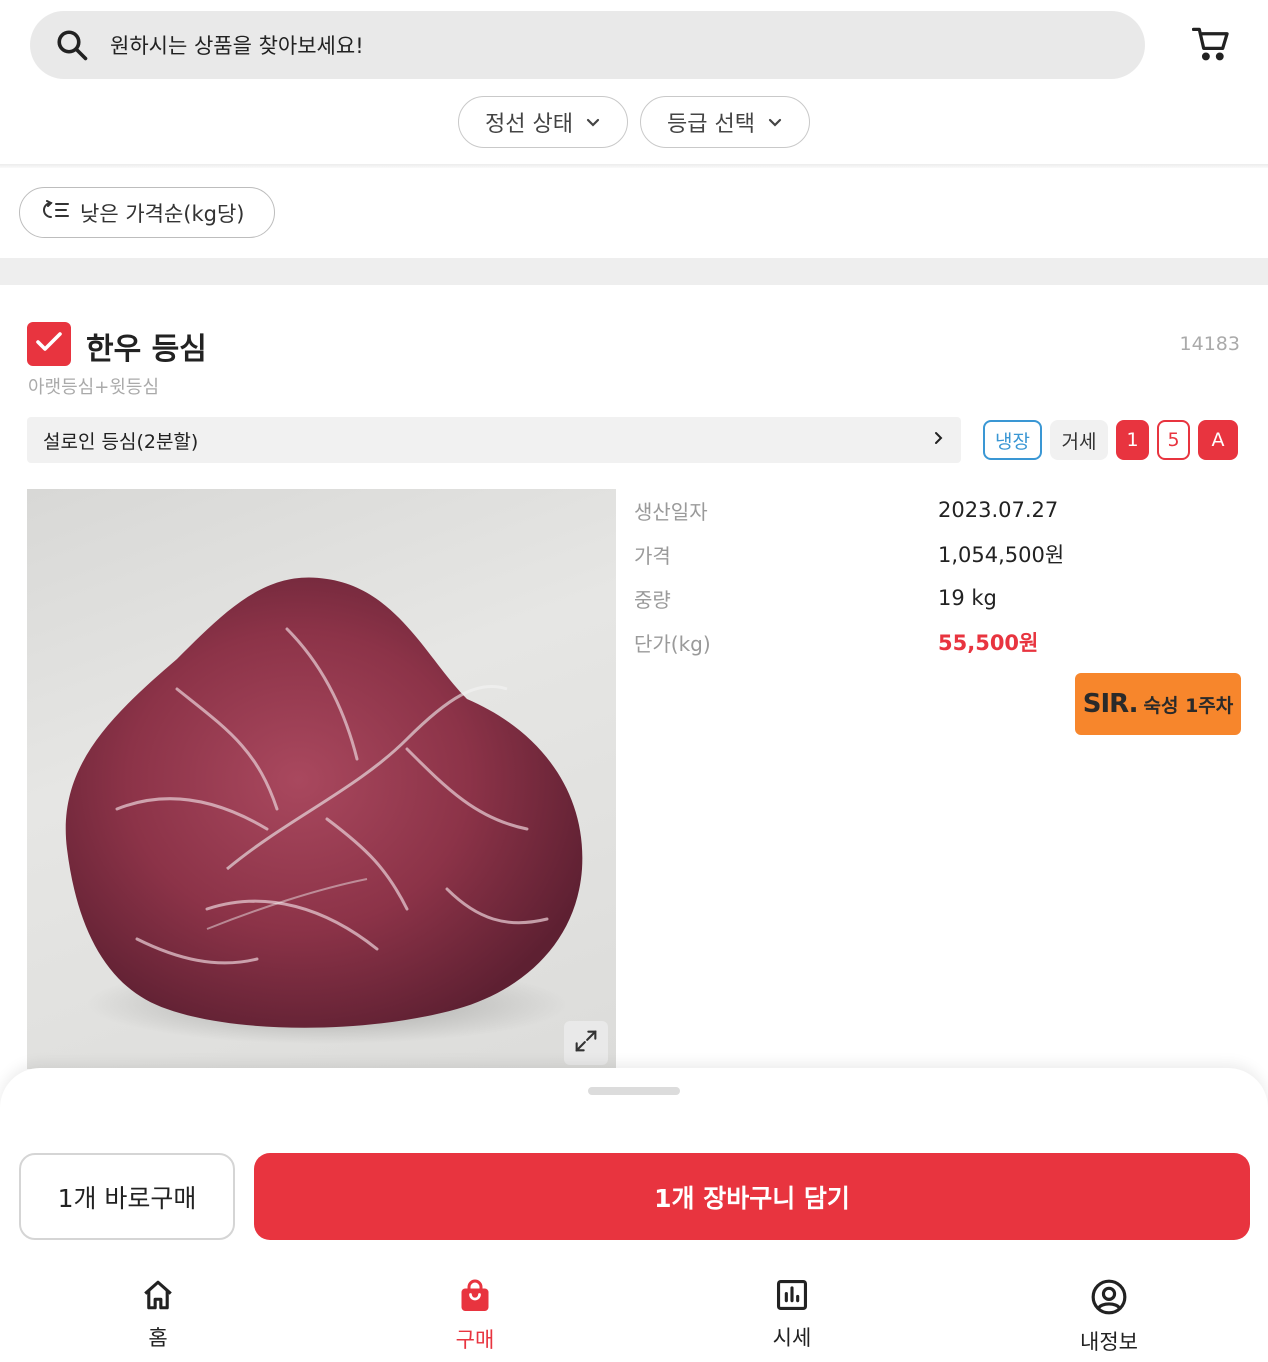  I want to click on carcass-tag: 거세, so click(1079, 440).